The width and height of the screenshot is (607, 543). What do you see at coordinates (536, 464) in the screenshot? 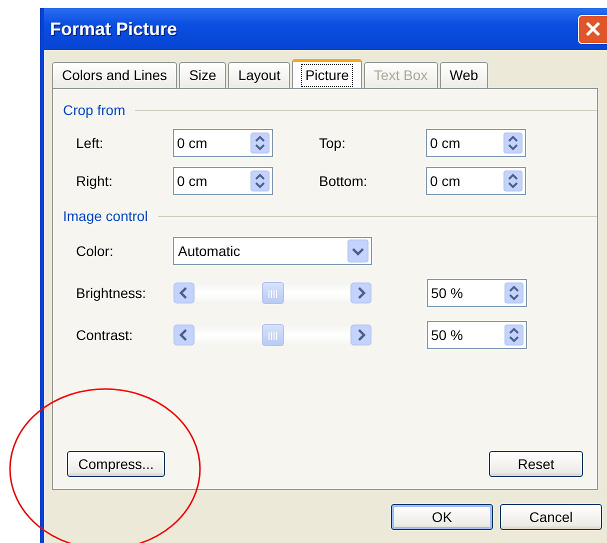
I see `push-button: Reset` at bounding box center [536, 464].